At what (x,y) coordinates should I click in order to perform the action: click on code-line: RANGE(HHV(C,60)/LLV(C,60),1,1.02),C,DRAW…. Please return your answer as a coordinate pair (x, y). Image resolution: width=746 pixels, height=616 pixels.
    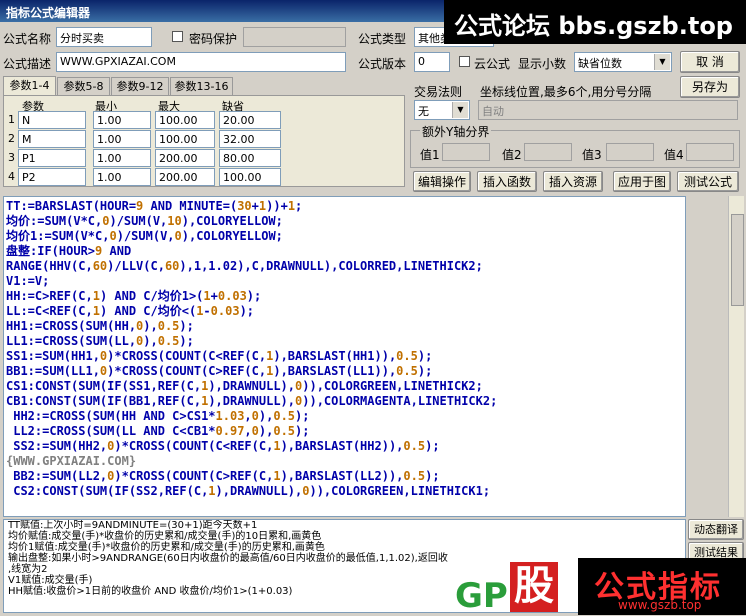
    Looking at the image, I should click on (344, 266).